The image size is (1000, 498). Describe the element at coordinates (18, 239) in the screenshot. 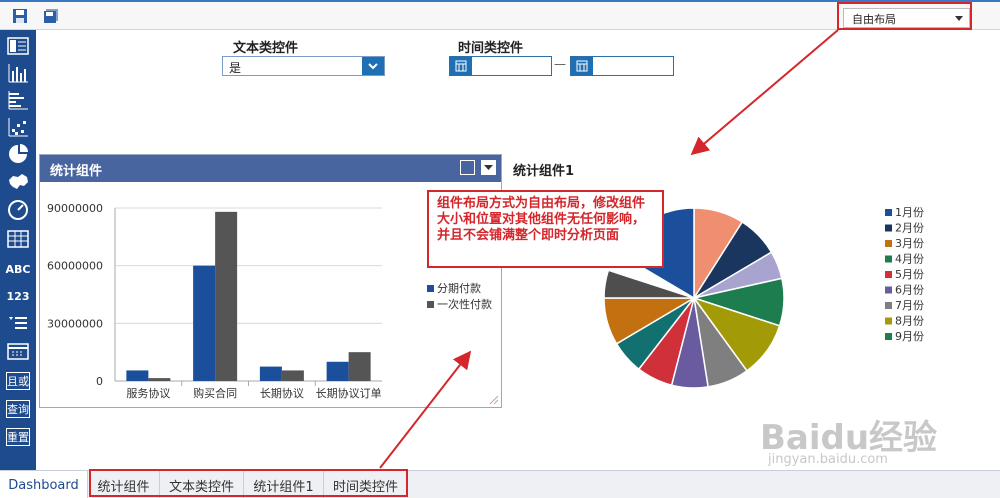

I see `grid-table-icon` at that location.